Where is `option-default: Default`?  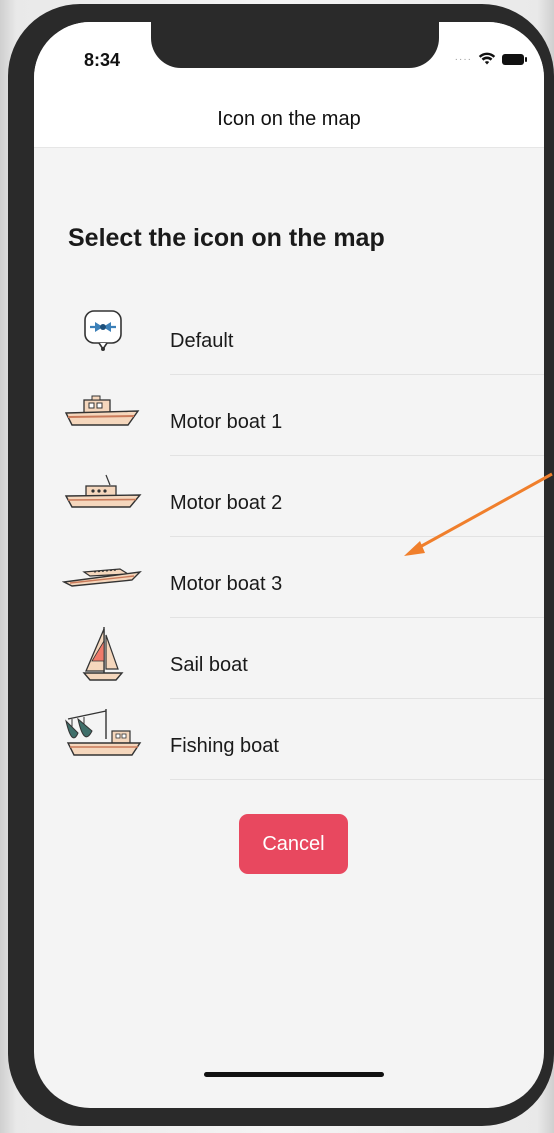 option-default: Default is located at coordinates (289, 334).